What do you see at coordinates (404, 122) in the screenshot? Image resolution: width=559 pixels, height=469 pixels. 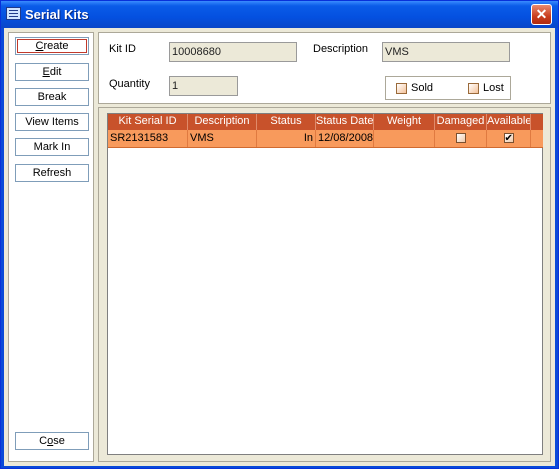 I see `col-weight: Weight` at bounding box center [404, 122].